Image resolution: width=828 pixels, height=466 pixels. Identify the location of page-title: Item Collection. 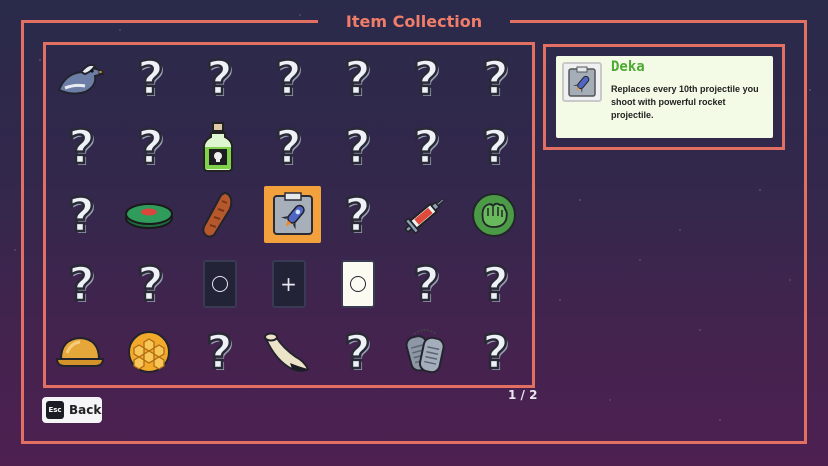
(414, 22).